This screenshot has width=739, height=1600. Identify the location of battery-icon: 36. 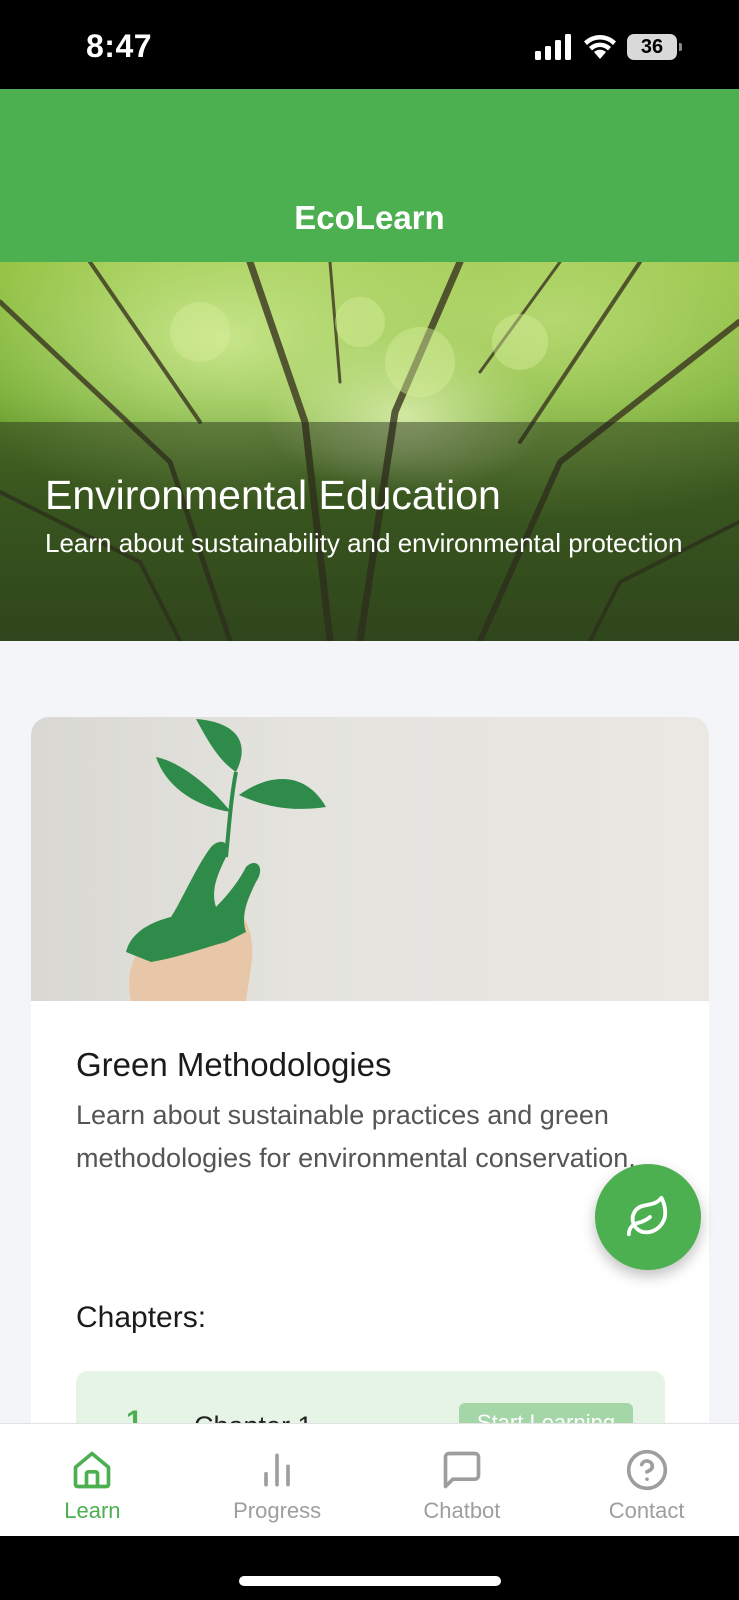
(654, 47).